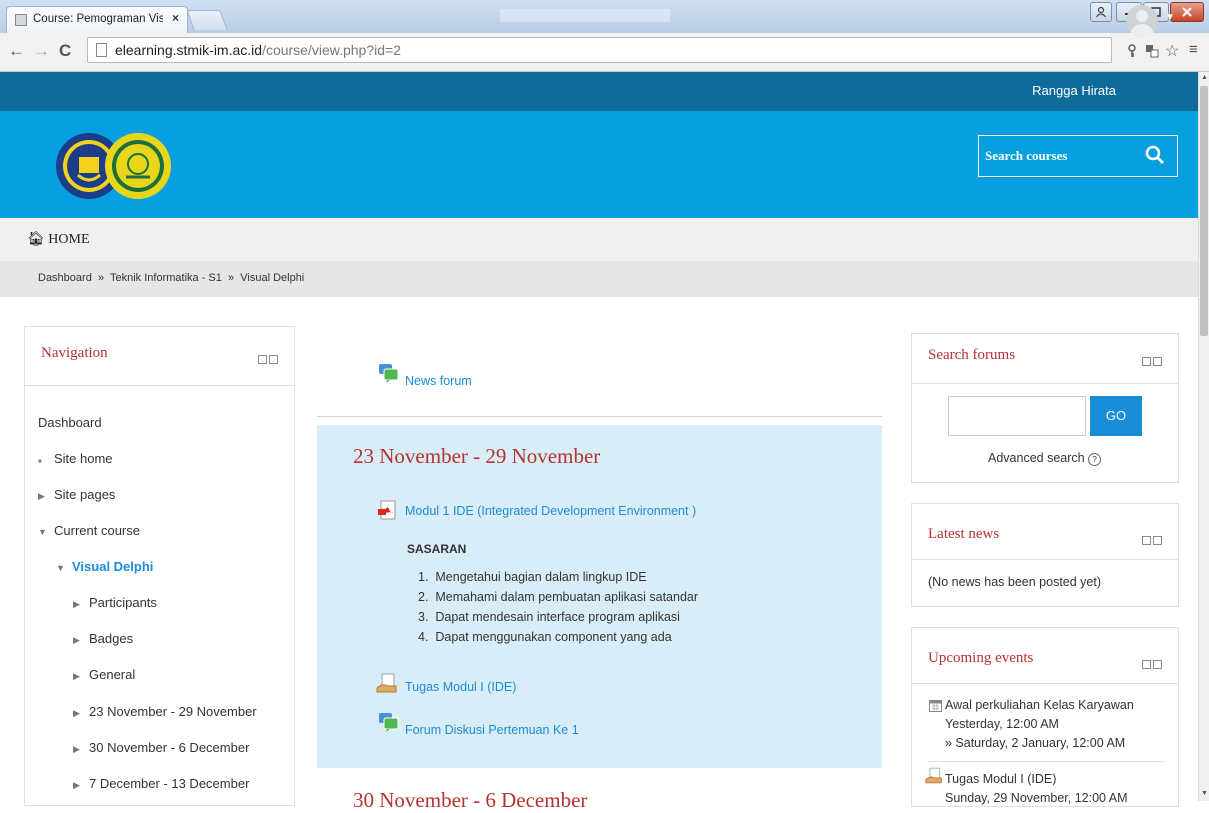 Image resolution: width=1209 pixels, height=813 pixels. What do you see at coordinates (69, 239) in the screenshot?
I see `home-label: HOME` at bounding box center [69, 239].